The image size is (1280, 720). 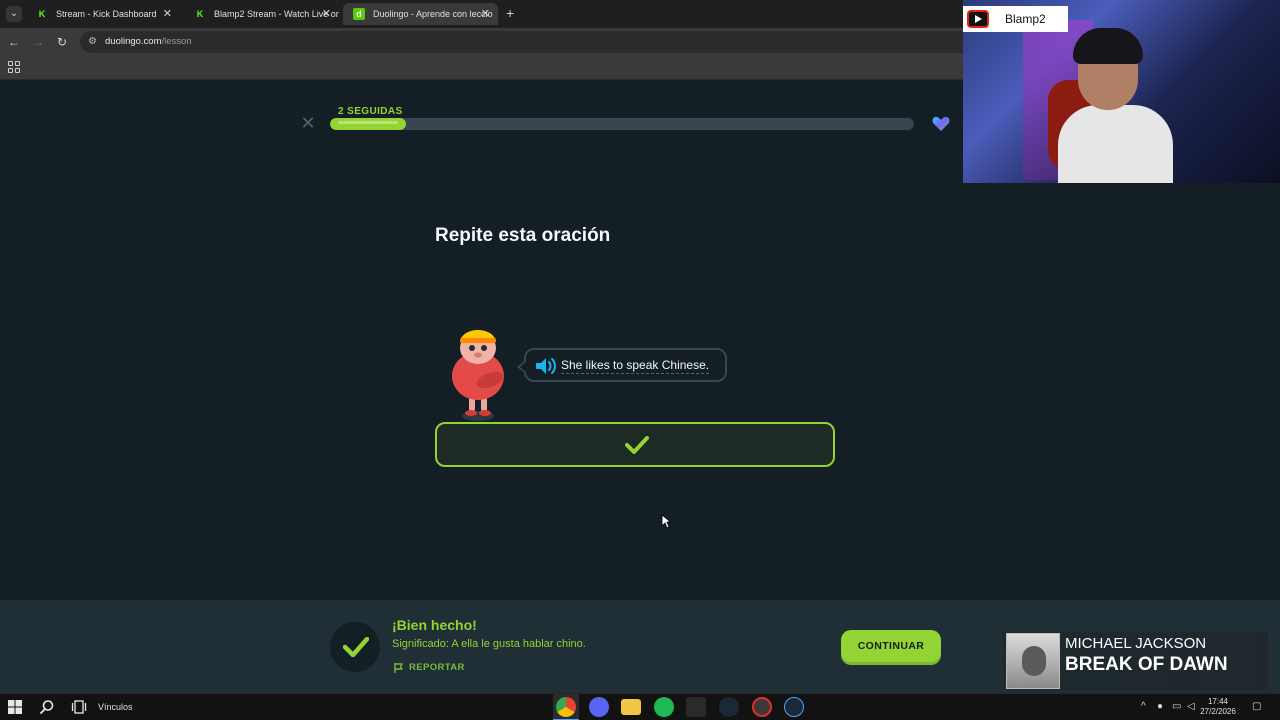 I want to click on obs-icon, so click(x=762, y=707).